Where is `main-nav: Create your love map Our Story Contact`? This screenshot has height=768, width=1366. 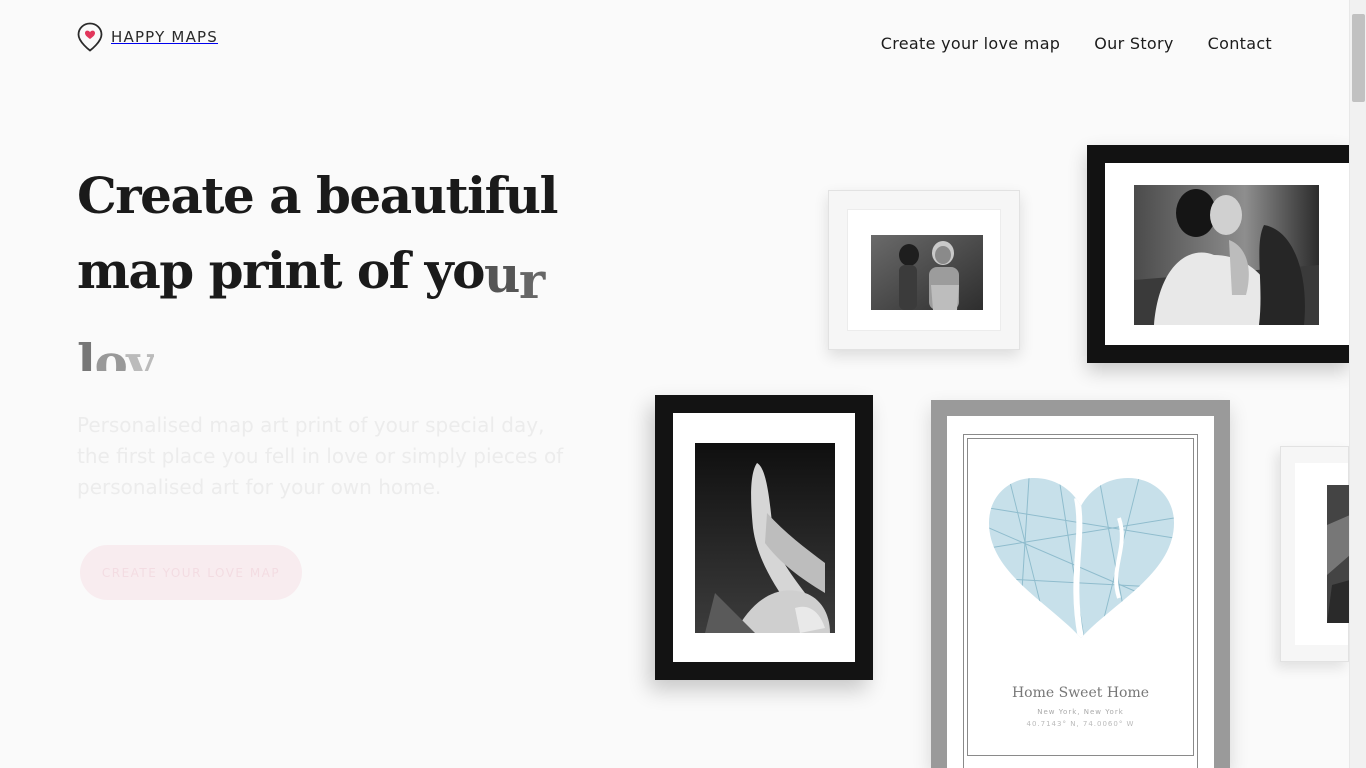
main-nav: Create your love map Our Story Contact is located at coordinates (1076, 43).